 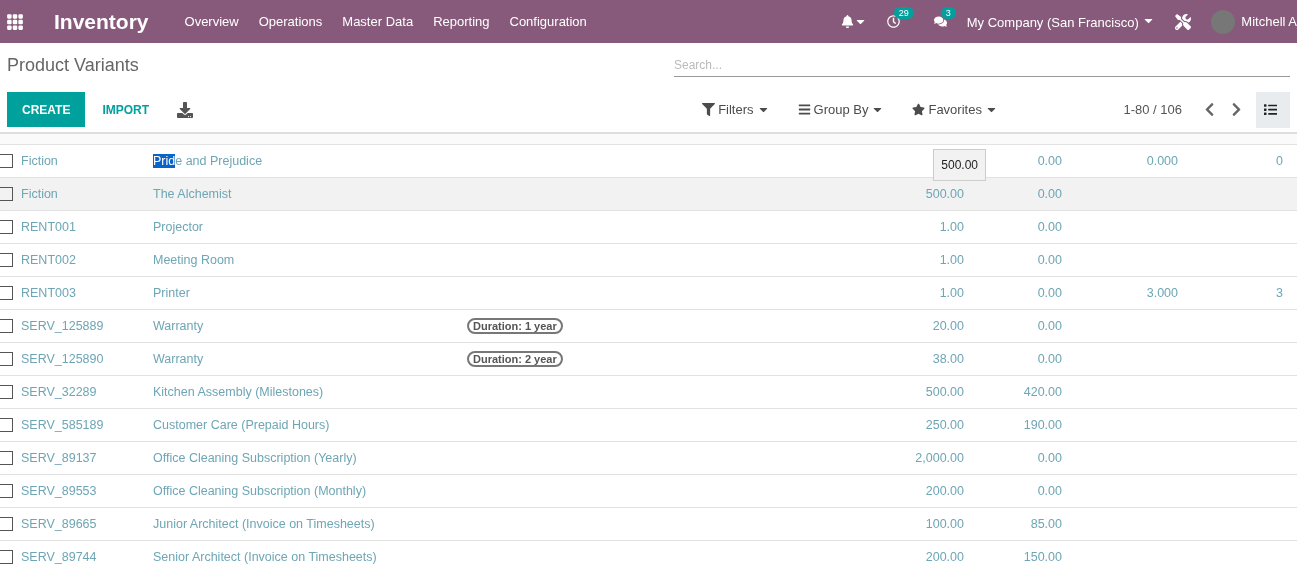 What do you see at coordinates (49, 227) in the screenshot?
I see `table-cell-text: RENT001` at bounding box center [49, 227].